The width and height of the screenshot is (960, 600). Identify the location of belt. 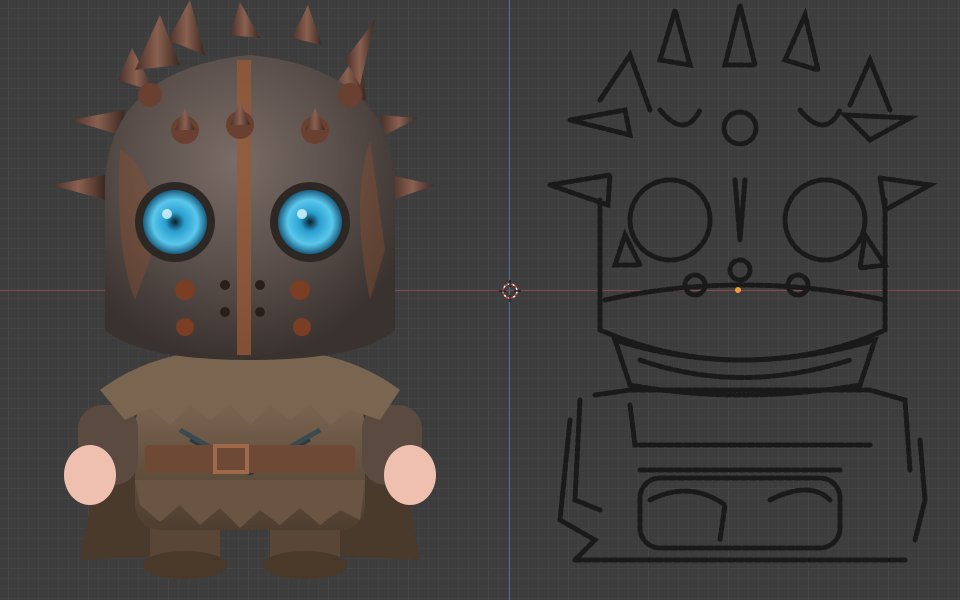
(250, 459).